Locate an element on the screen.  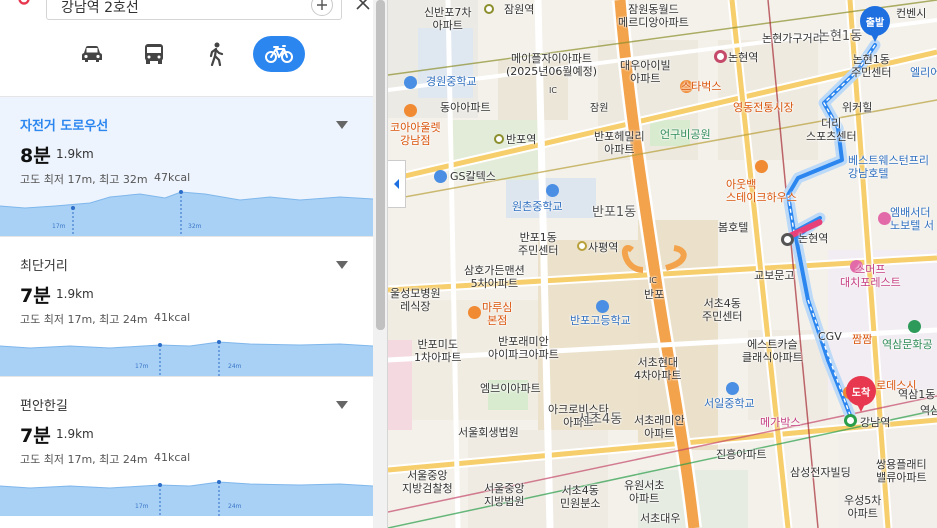
map-label: 교보문고 is located at coordinates (774, 275).